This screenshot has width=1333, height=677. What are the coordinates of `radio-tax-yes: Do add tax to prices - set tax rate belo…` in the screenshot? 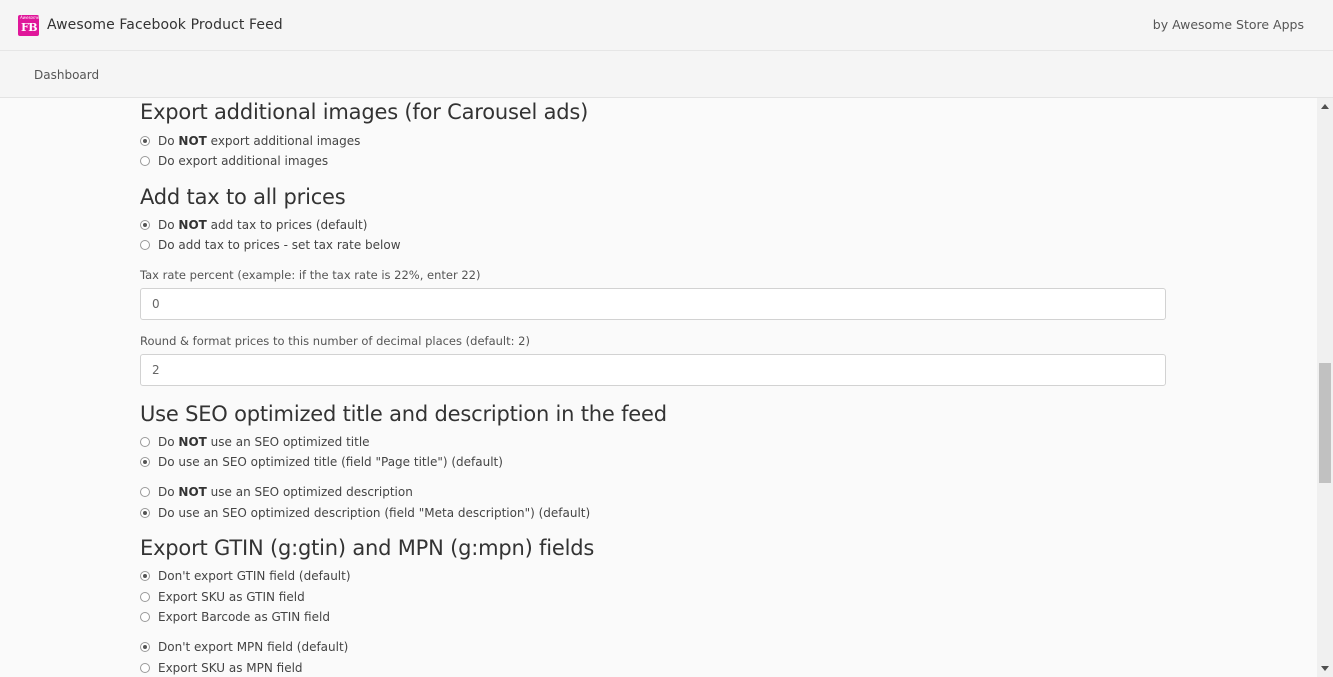 It's located at (270, 245).